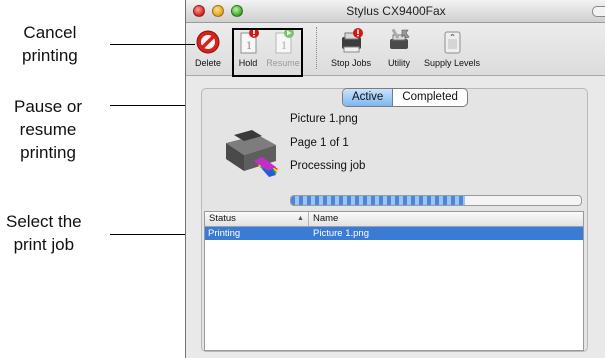  I want to click on callout-text: print job, so click(44, 244).